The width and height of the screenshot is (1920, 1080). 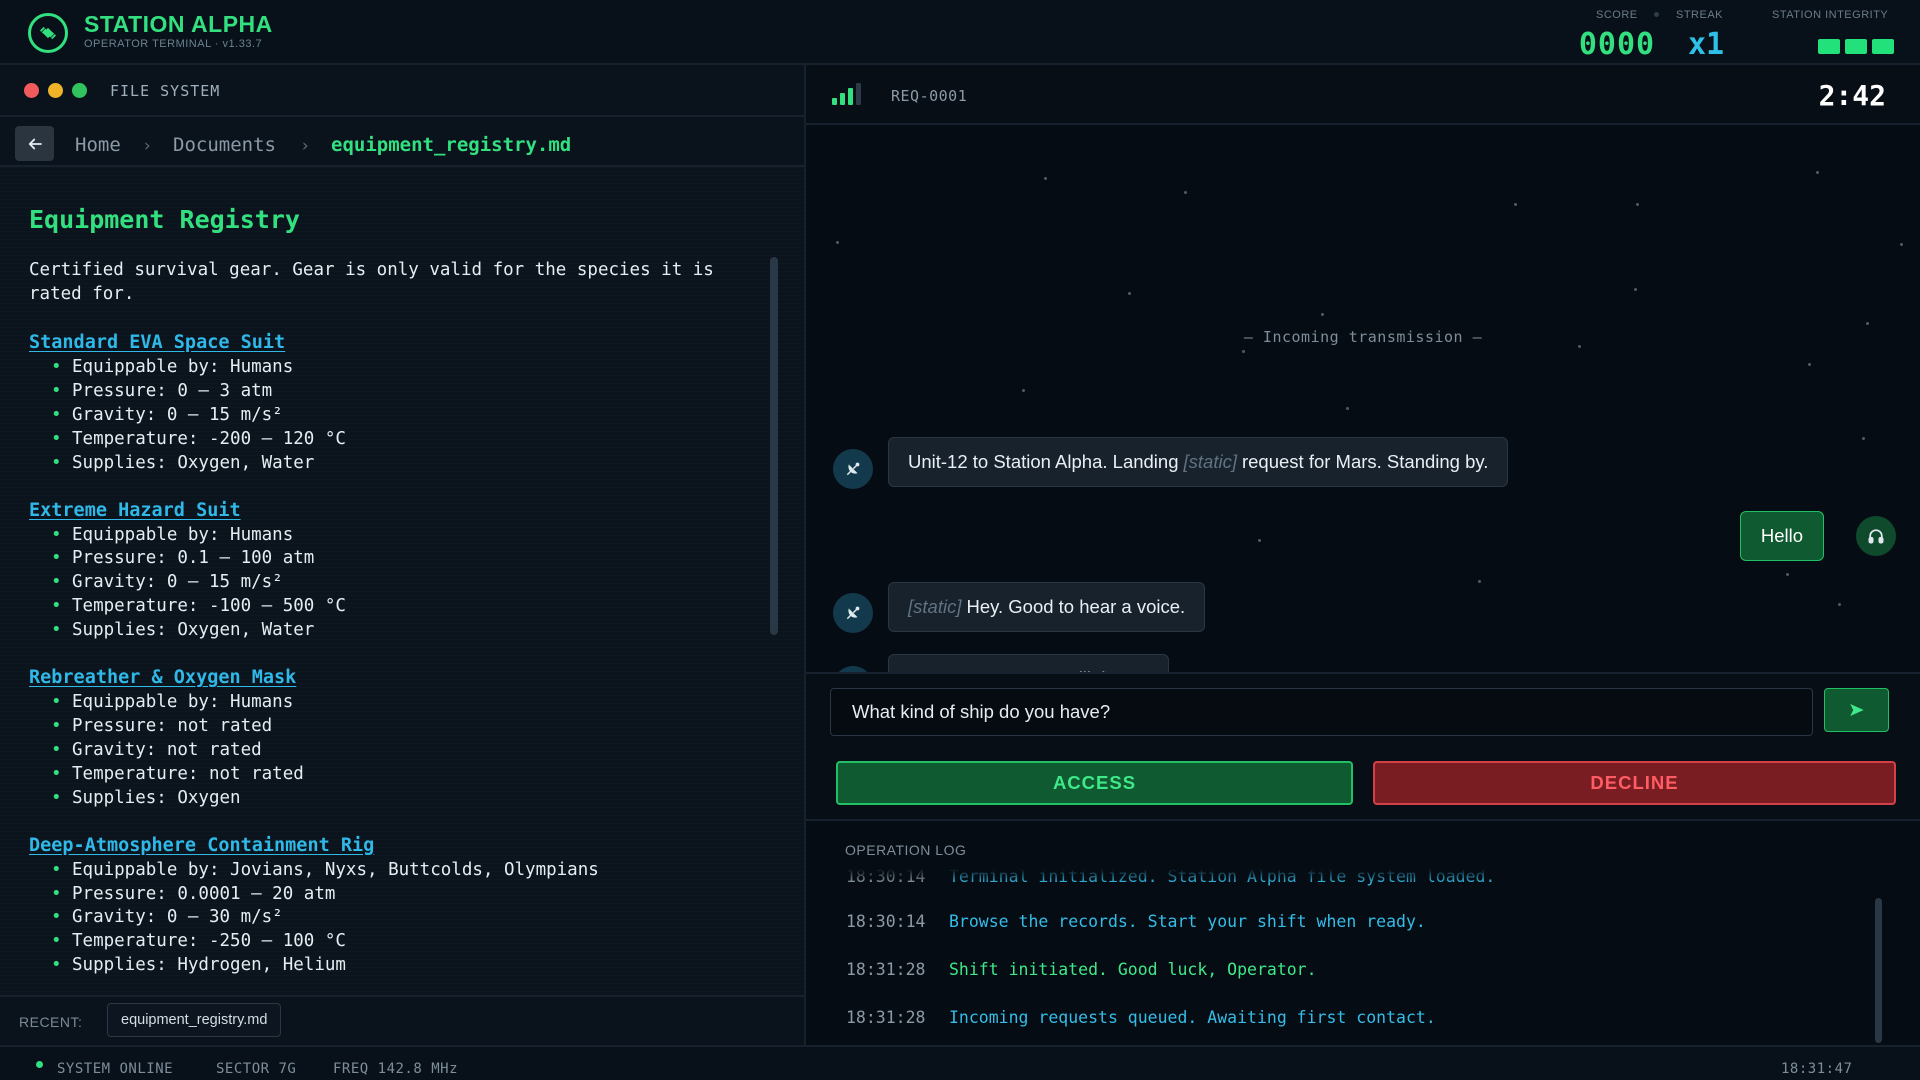 I want to click on equipment-spec: Pressure: 0 – 3 atm, so click(x=389, y=392).